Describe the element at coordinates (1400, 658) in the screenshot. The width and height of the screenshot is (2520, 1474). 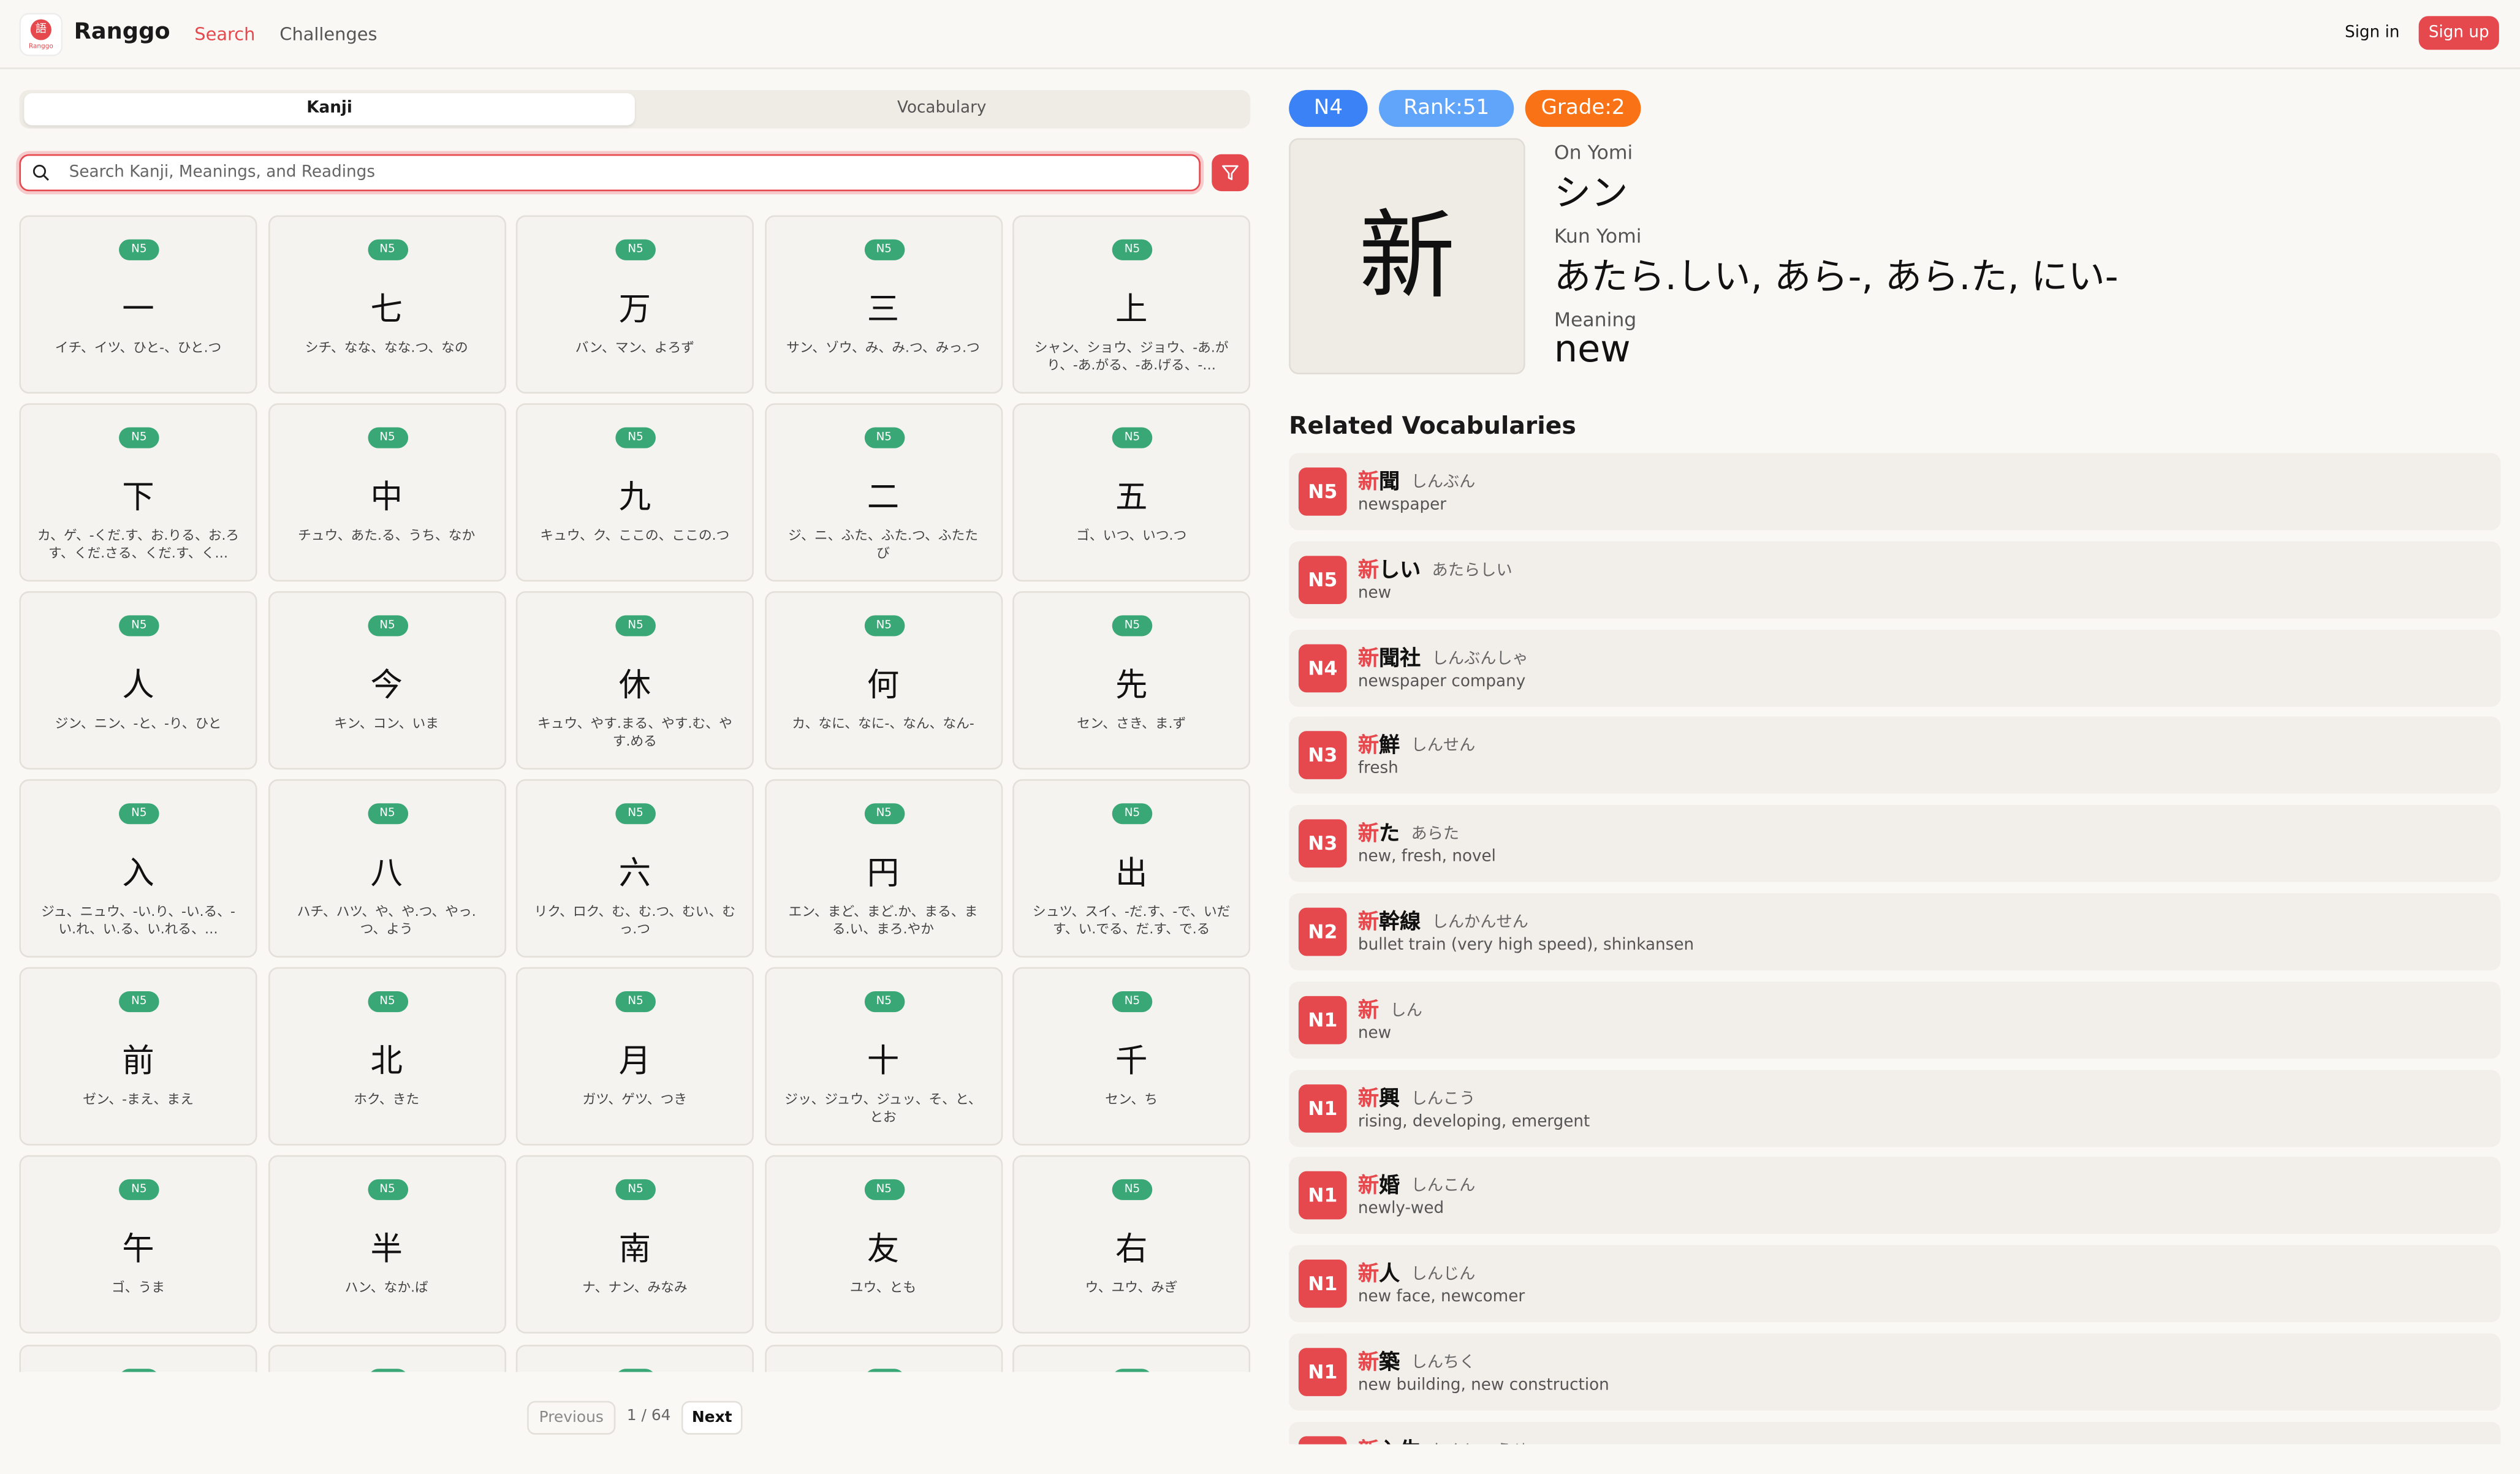
I see `vocab-word-rest: 聞社` at that location.